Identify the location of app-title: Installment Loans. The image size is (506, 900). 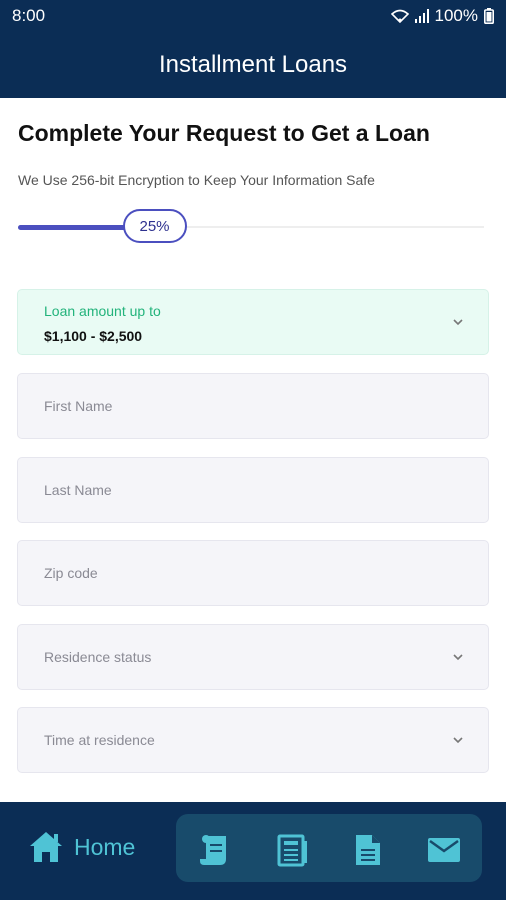
(253, 64).